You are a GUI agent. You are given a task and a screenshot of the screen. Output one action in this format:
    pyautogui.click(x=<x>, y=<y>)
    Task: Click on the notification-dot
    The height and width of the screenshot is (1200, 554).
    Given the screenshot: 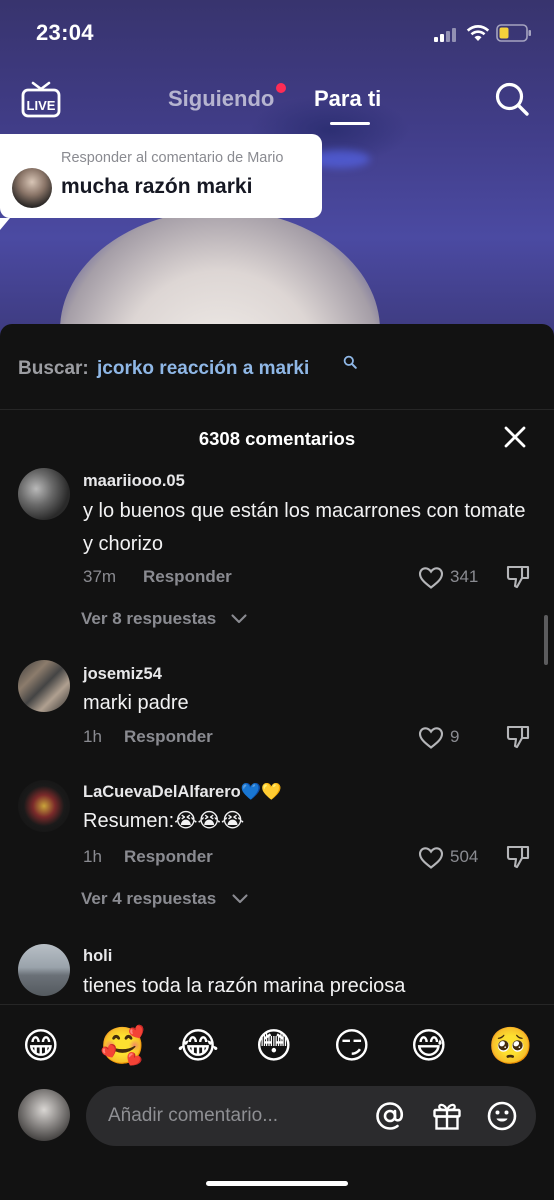 What is the action you would take?
    pyautogui.click(x=281, y=88)
    